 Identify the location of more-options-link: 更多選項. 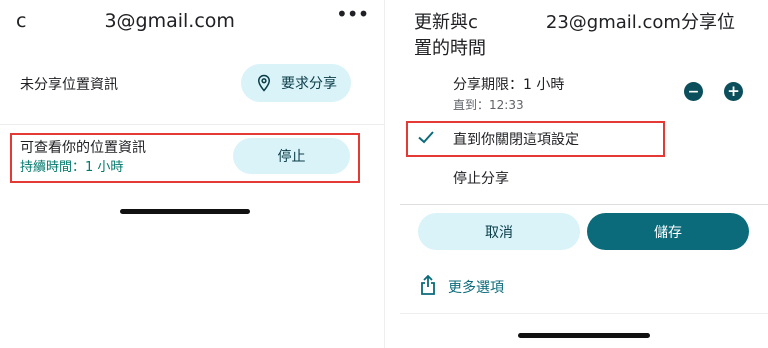
(476, 287).